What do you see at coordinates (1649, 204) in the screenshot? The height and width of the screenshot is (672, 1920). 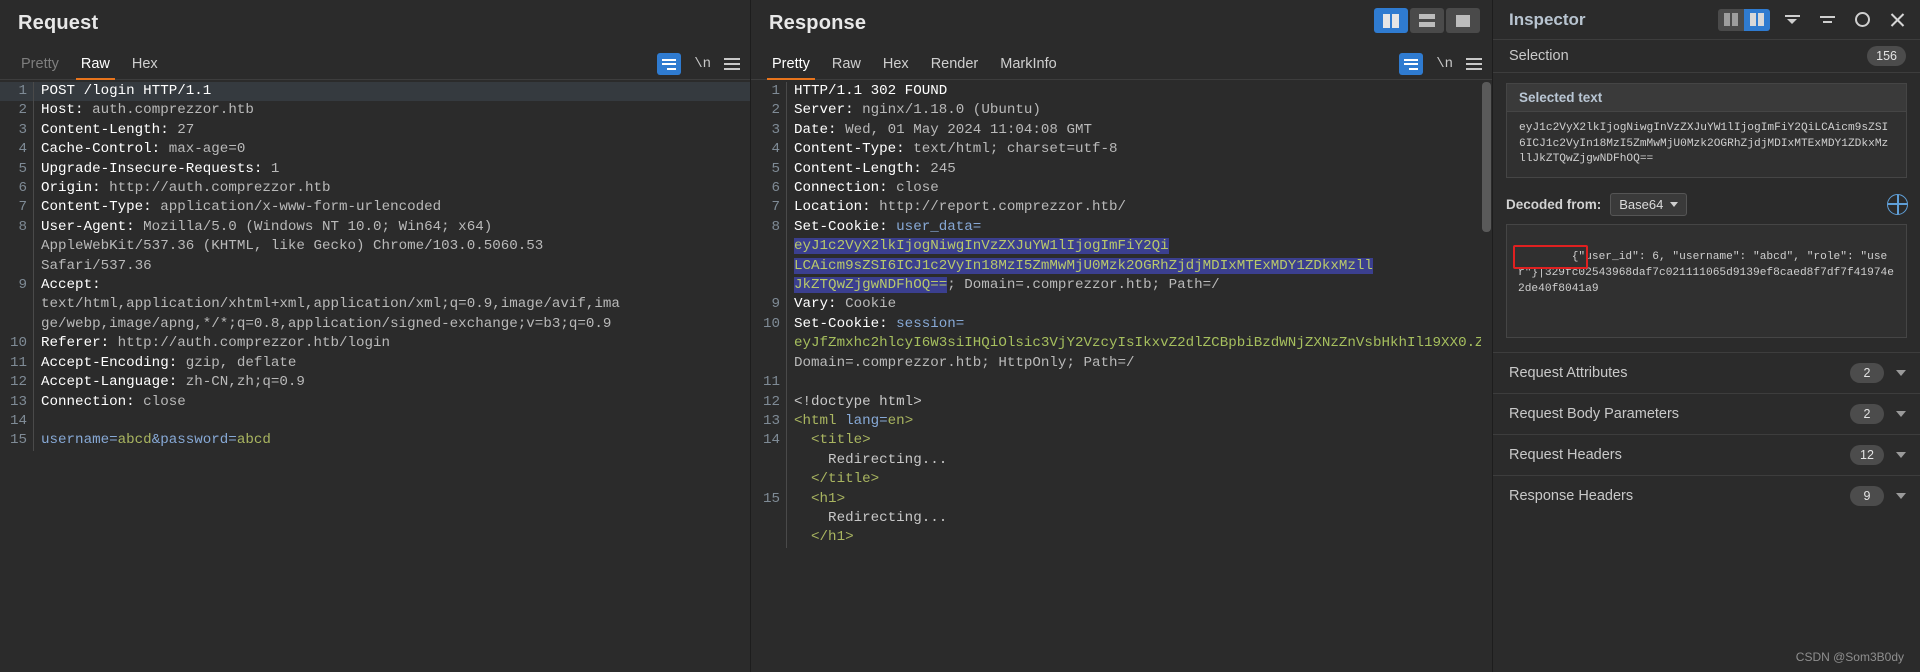 I see `decode-format-select: Base64` at bounding box center [1649, 204].